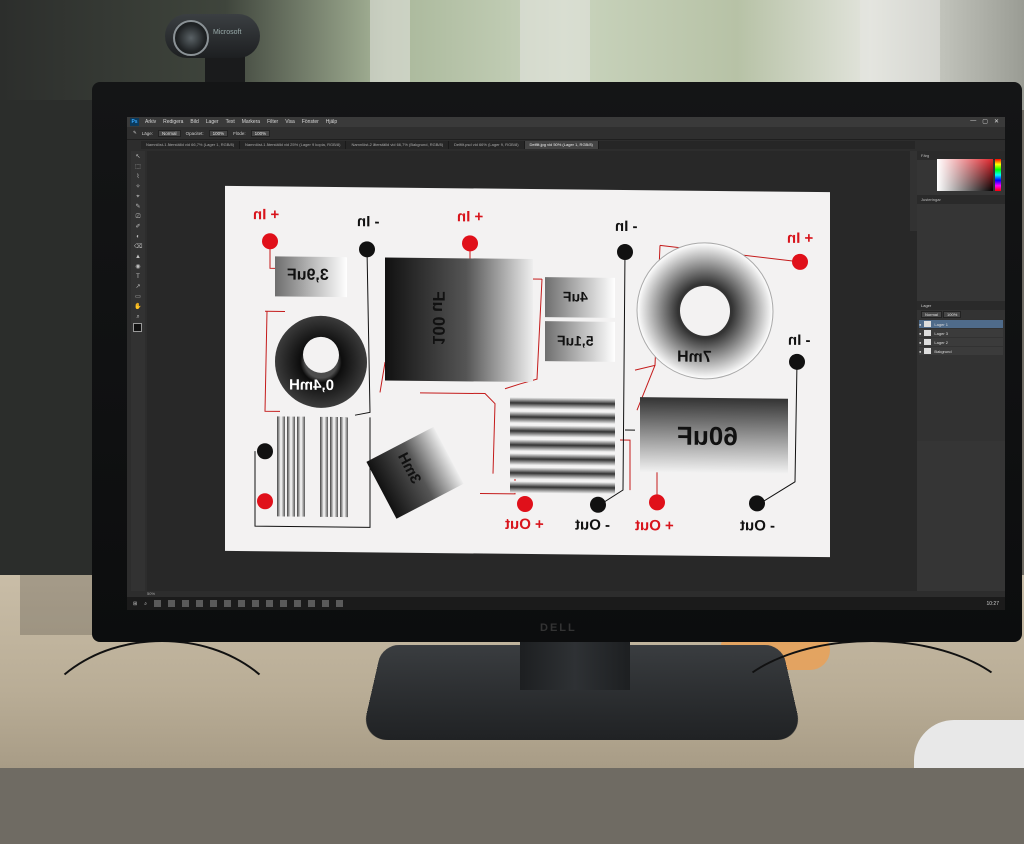 This screenshot has width=1024, height=844. Describe the element at coordinates (973, 121) in the screenshot. I see `minimize-icon: —` at that location.